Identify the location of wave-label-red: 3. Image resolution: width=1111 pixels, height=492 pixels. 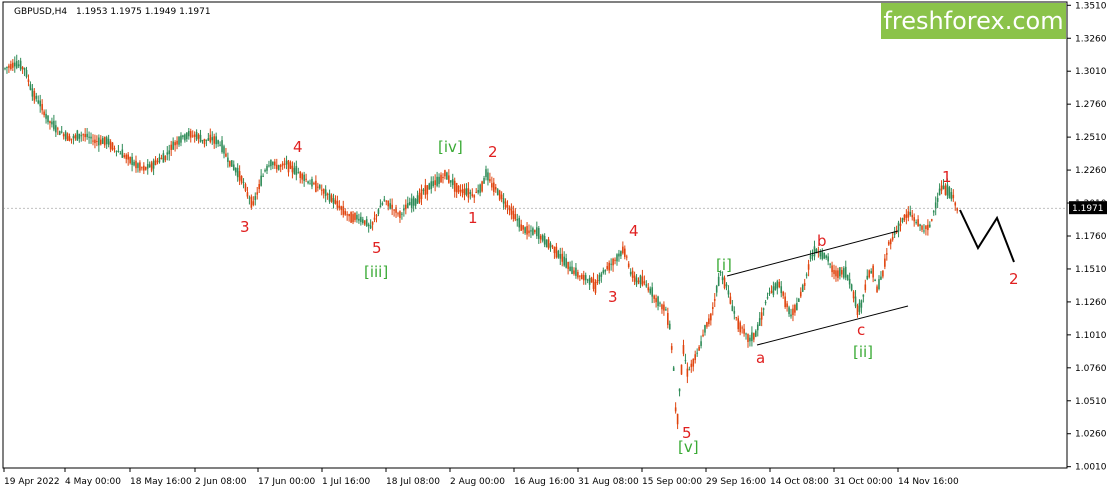
(613, 297).